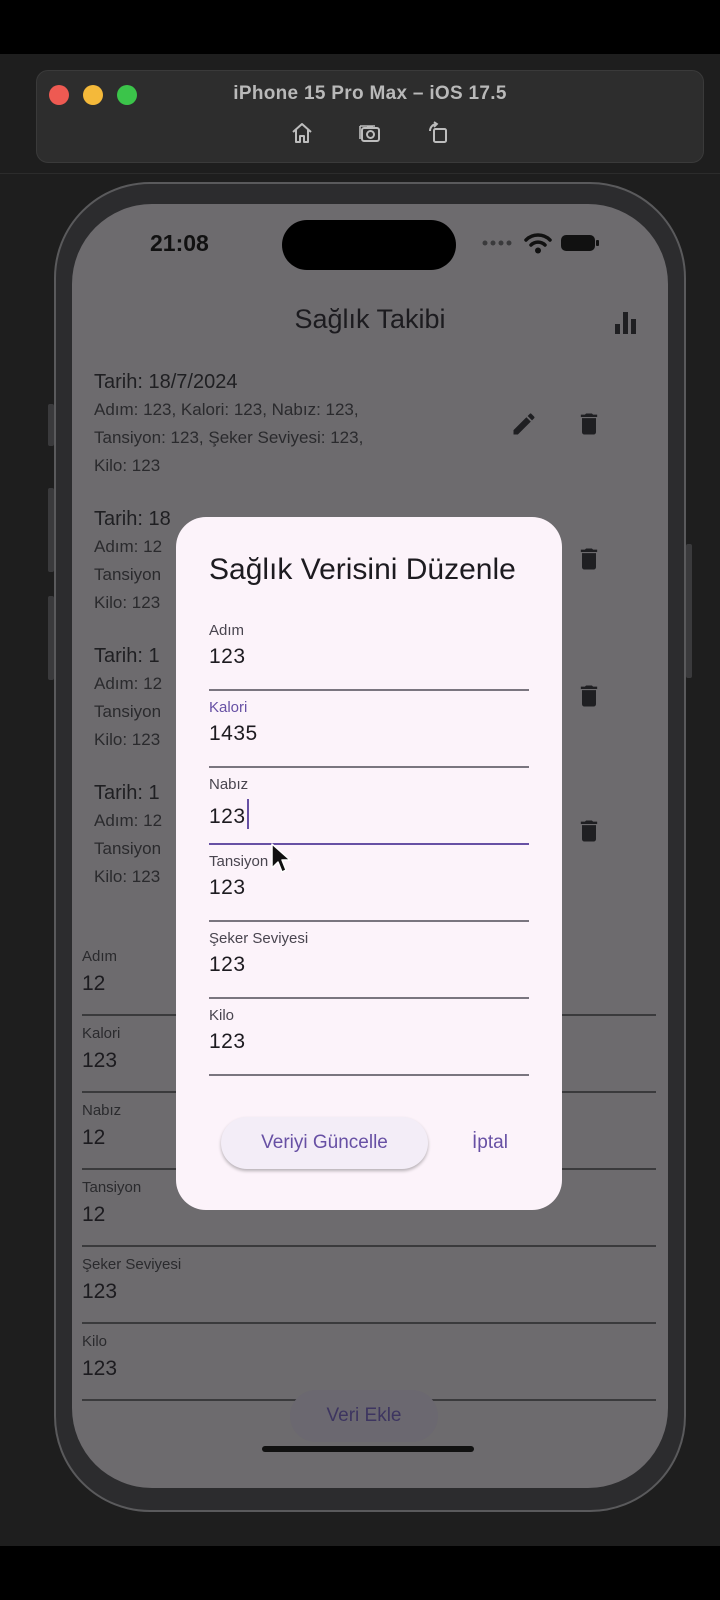 Image resolution: width=720 pixels, height=1600 pixels. What do you see at coordinates (229, 437) in the screenshot?
I see `entry-line: Tansiyon: 123, Şeker Seviyesi: 123,` at bounding box center [229, 437].